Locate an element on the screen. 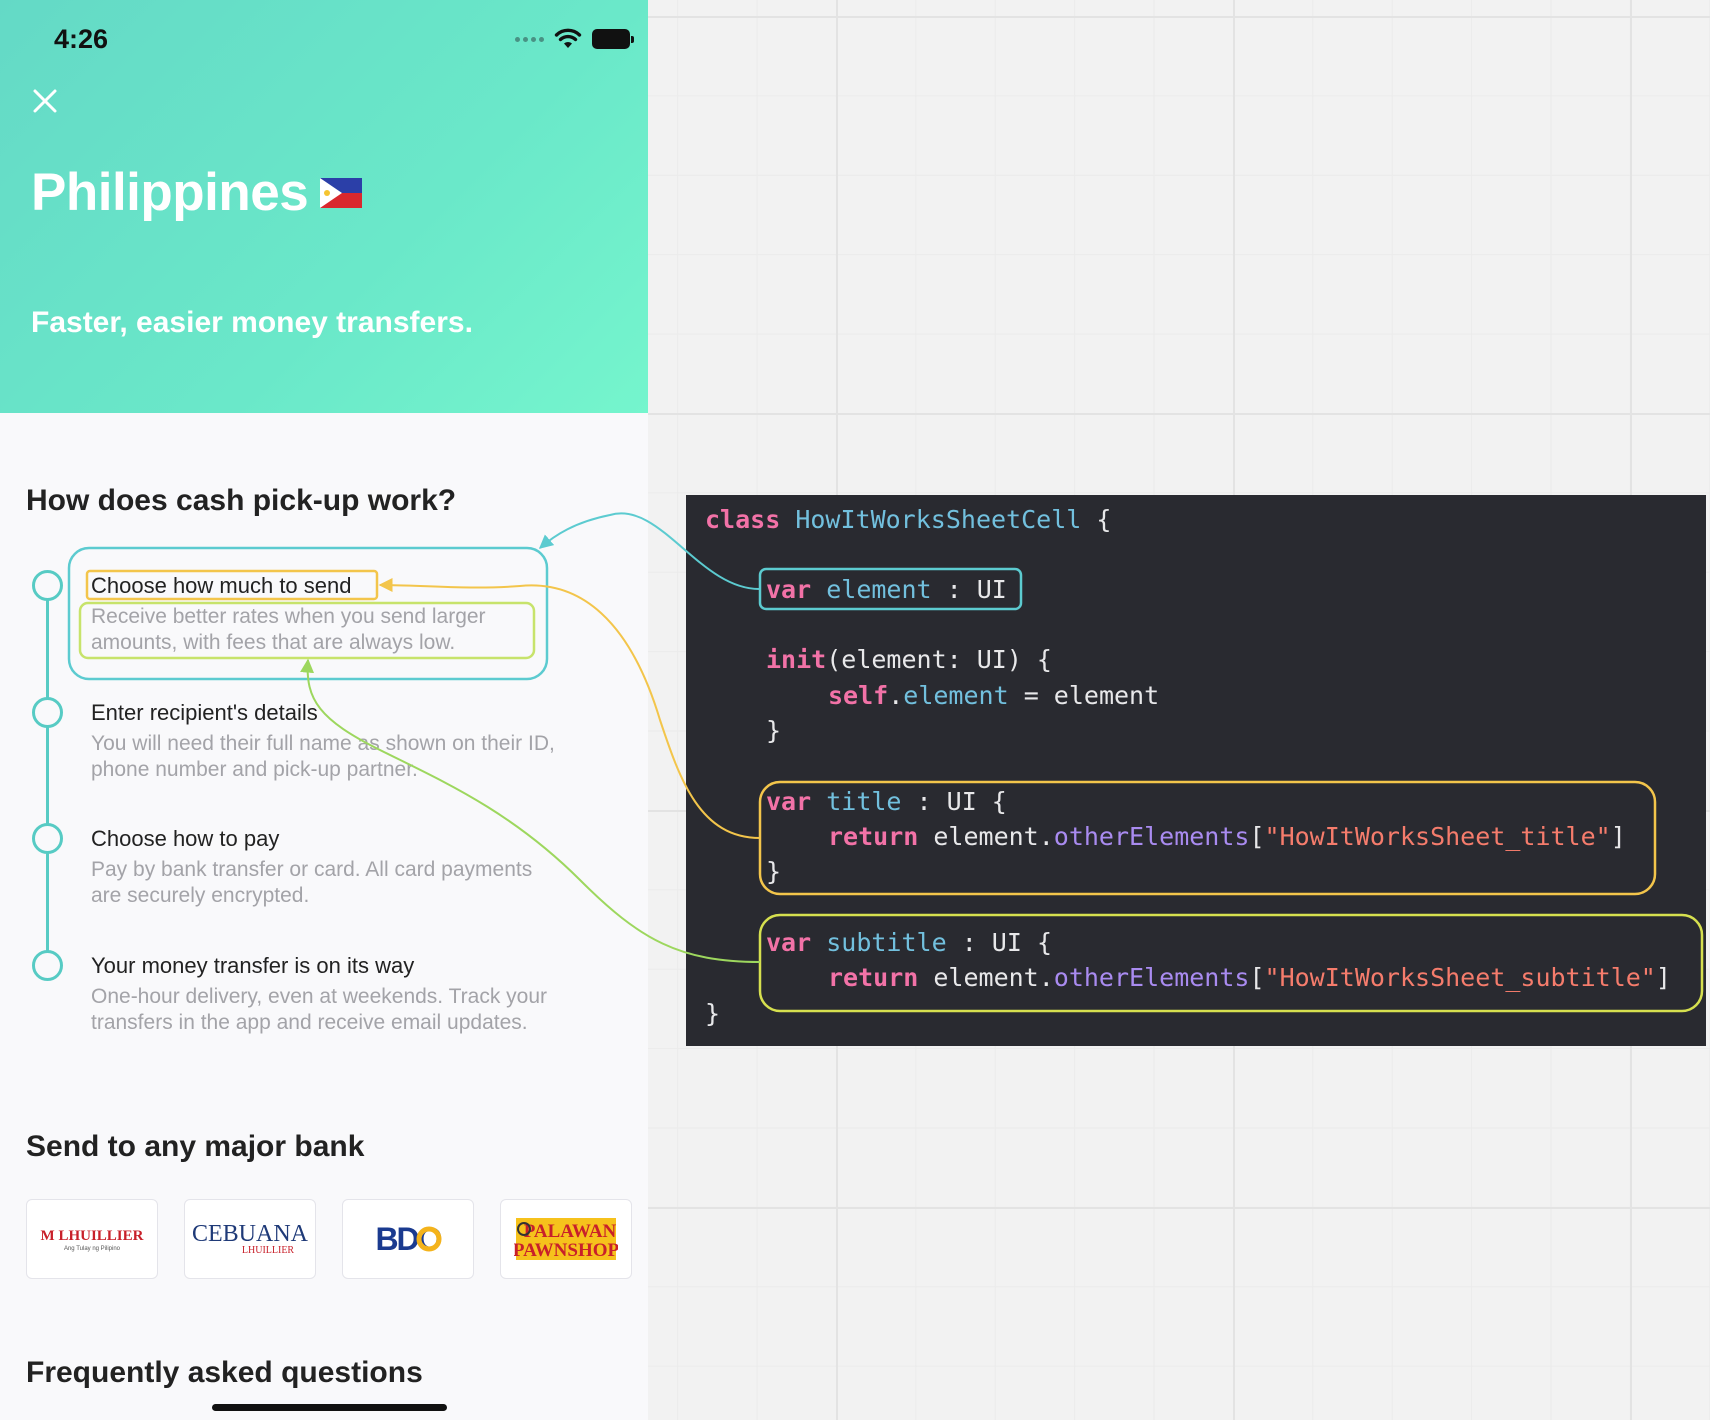  svg-text: BDO is located at coordinates (408, 1239).